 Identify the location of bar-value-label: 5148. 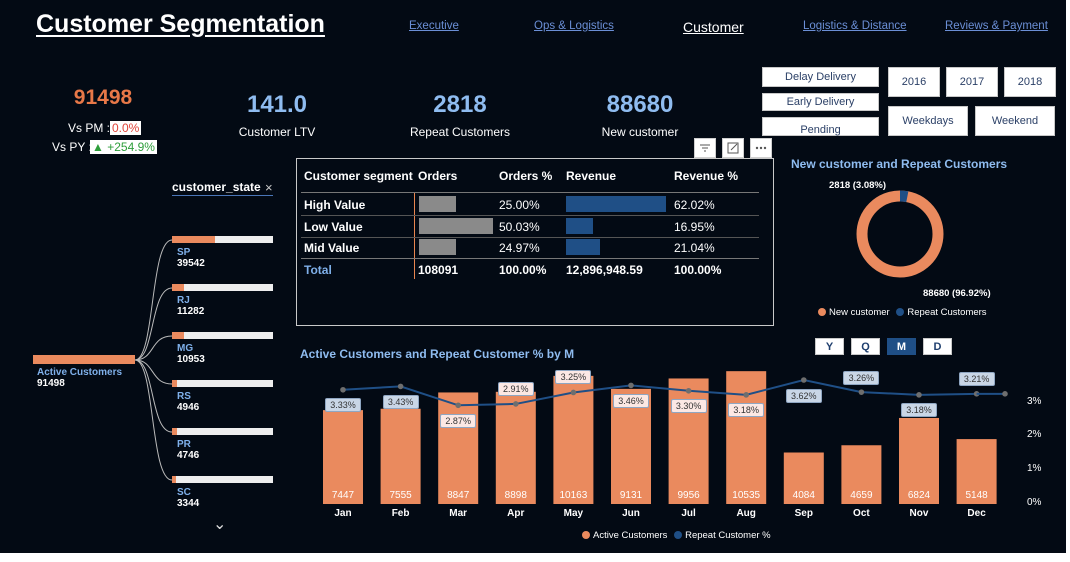
(976, 495).